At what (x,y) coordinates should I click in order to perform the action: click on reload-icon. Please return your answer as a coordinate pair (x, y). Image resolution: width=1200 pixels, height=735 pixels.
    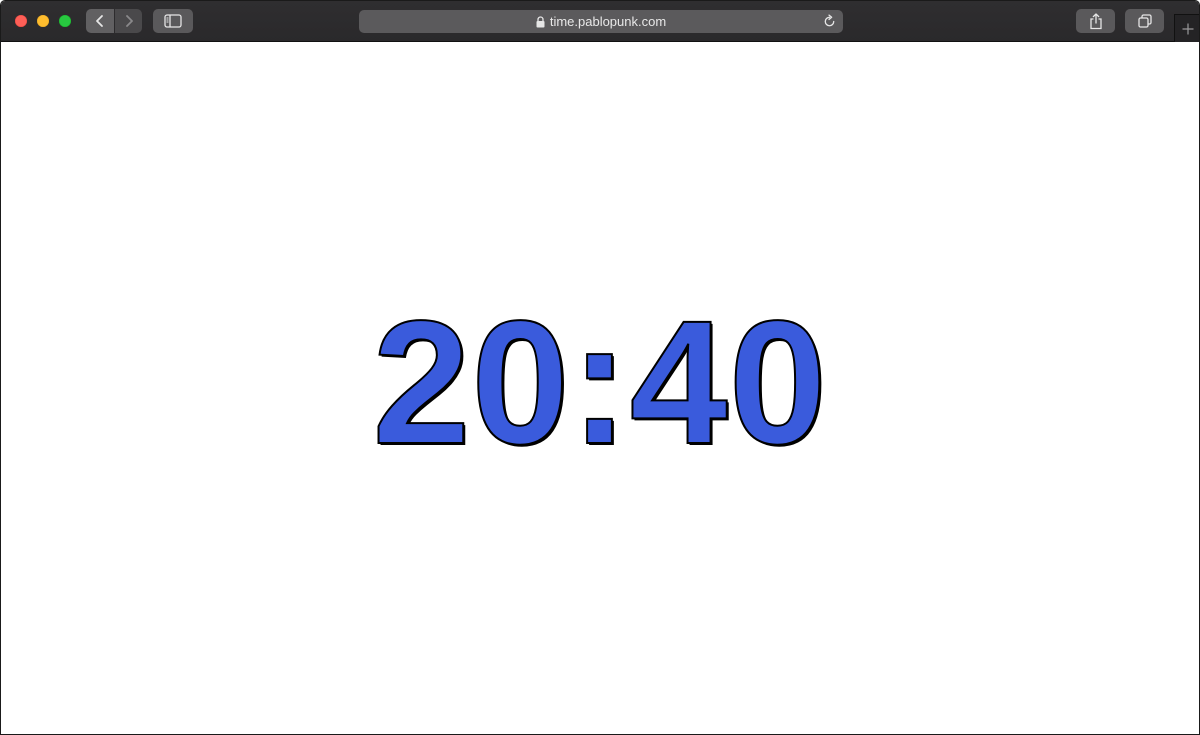
    Looking at the image, I should click on (829, 21).